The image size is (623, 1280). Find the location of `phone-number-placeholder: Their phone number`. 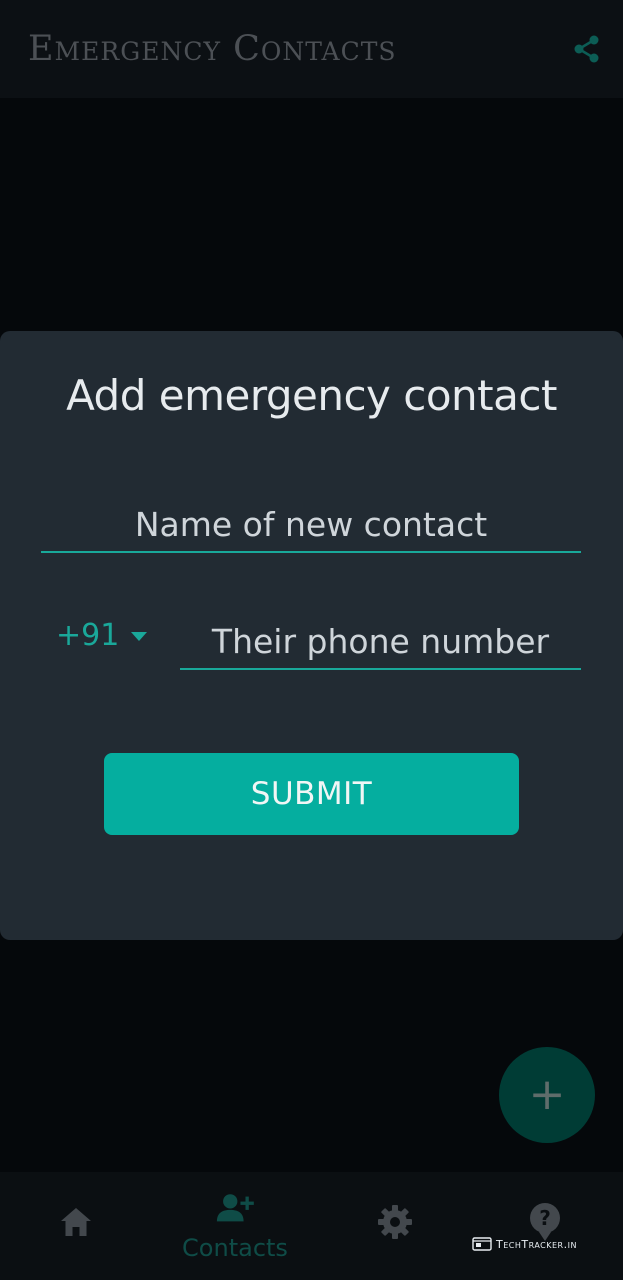

phone-number-placeholder: Their phone number is located at coordinates (380, 641).